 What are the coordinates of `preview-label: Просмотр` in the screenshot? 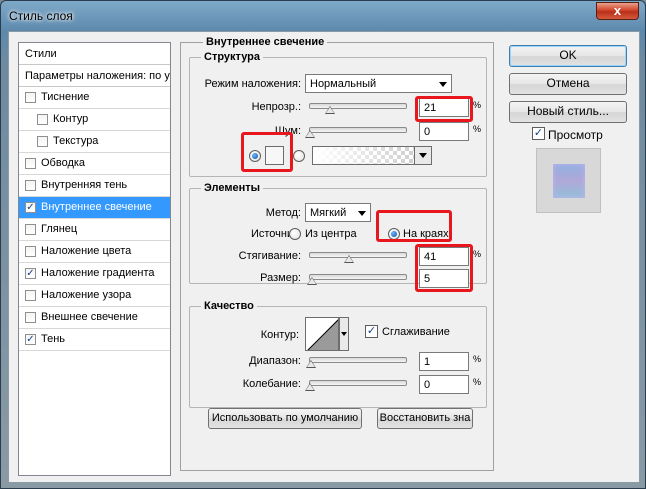 It's located at (575, 135).